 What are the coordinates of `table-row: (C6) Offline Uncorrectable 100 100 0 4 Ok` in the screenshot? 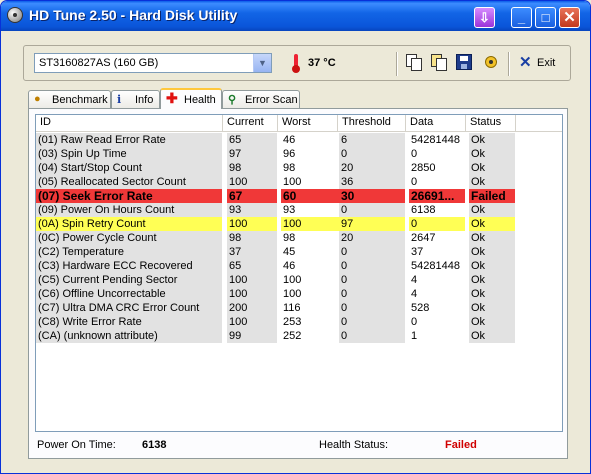 It's located at (276, 294).